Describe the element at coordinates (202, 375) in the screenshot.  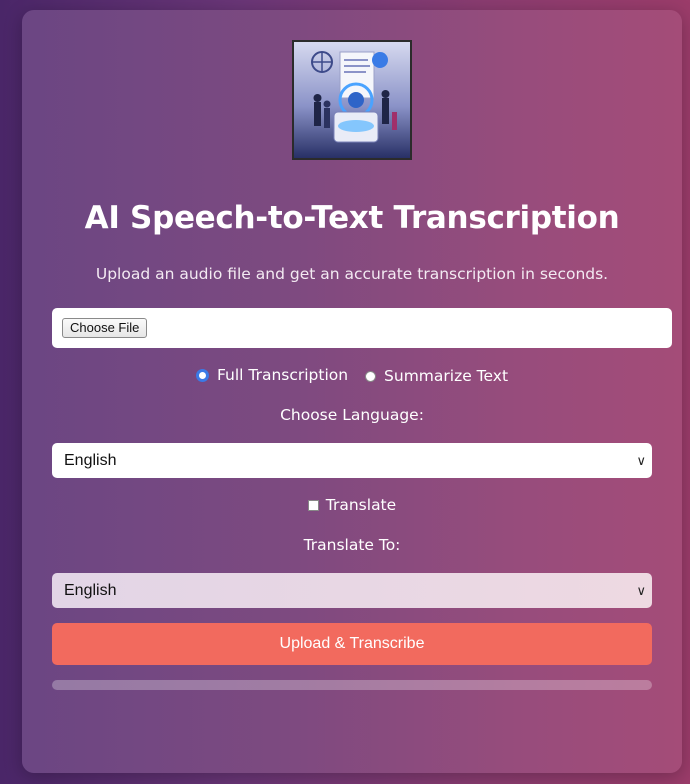
I see `radio-checked-icon` at that location.